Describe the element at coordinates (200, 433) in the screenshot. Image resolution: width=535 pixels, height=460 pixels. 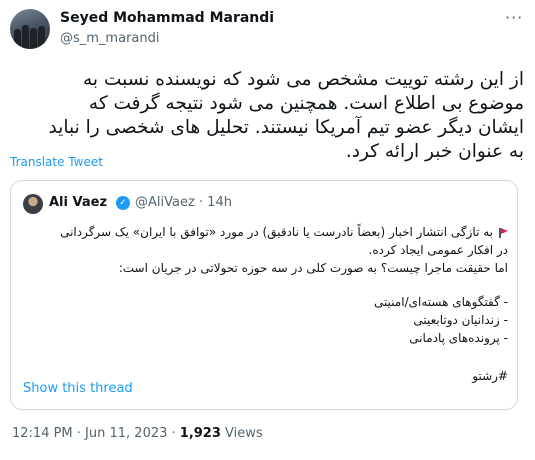
I see `views-count: 1,923` at that location.